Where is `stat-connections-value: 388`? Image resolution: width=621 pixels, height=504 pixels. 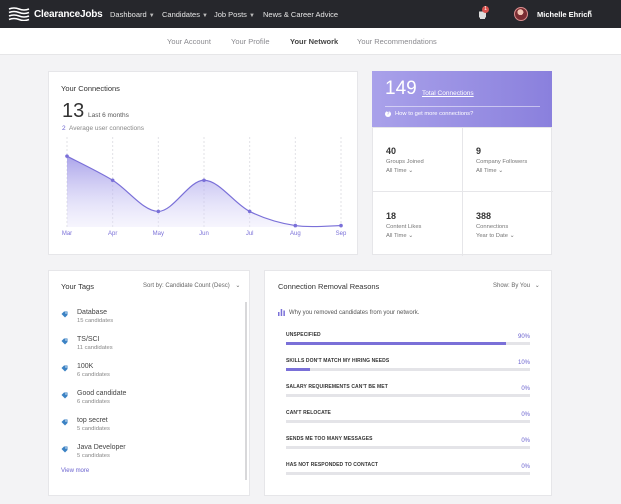
stat-connections-value: 388 is located at coordinates (484, 216).